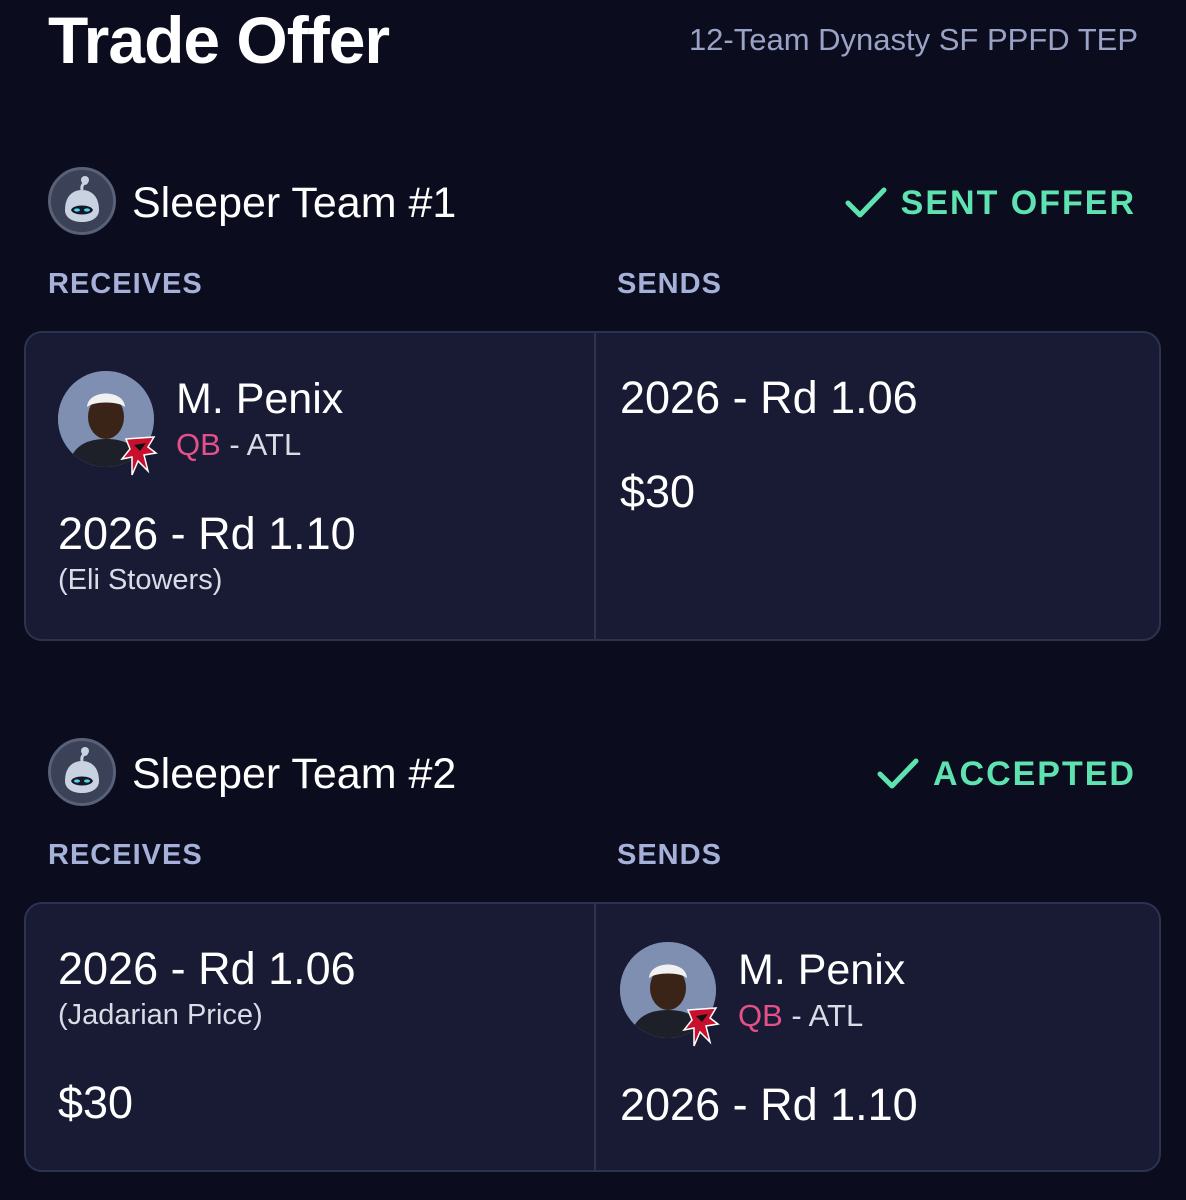 This screenshot has height=1200, width=1186. Describe the element at coordinates (140, 580) in the screenshot. I see `draft-pick-player: (Eli Stowers)` at that location.